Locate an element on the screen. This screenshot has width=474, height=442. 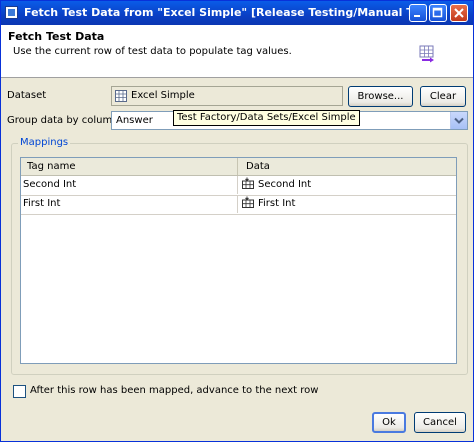
cancel-button: Cancel is located at coordinates (440, 422).